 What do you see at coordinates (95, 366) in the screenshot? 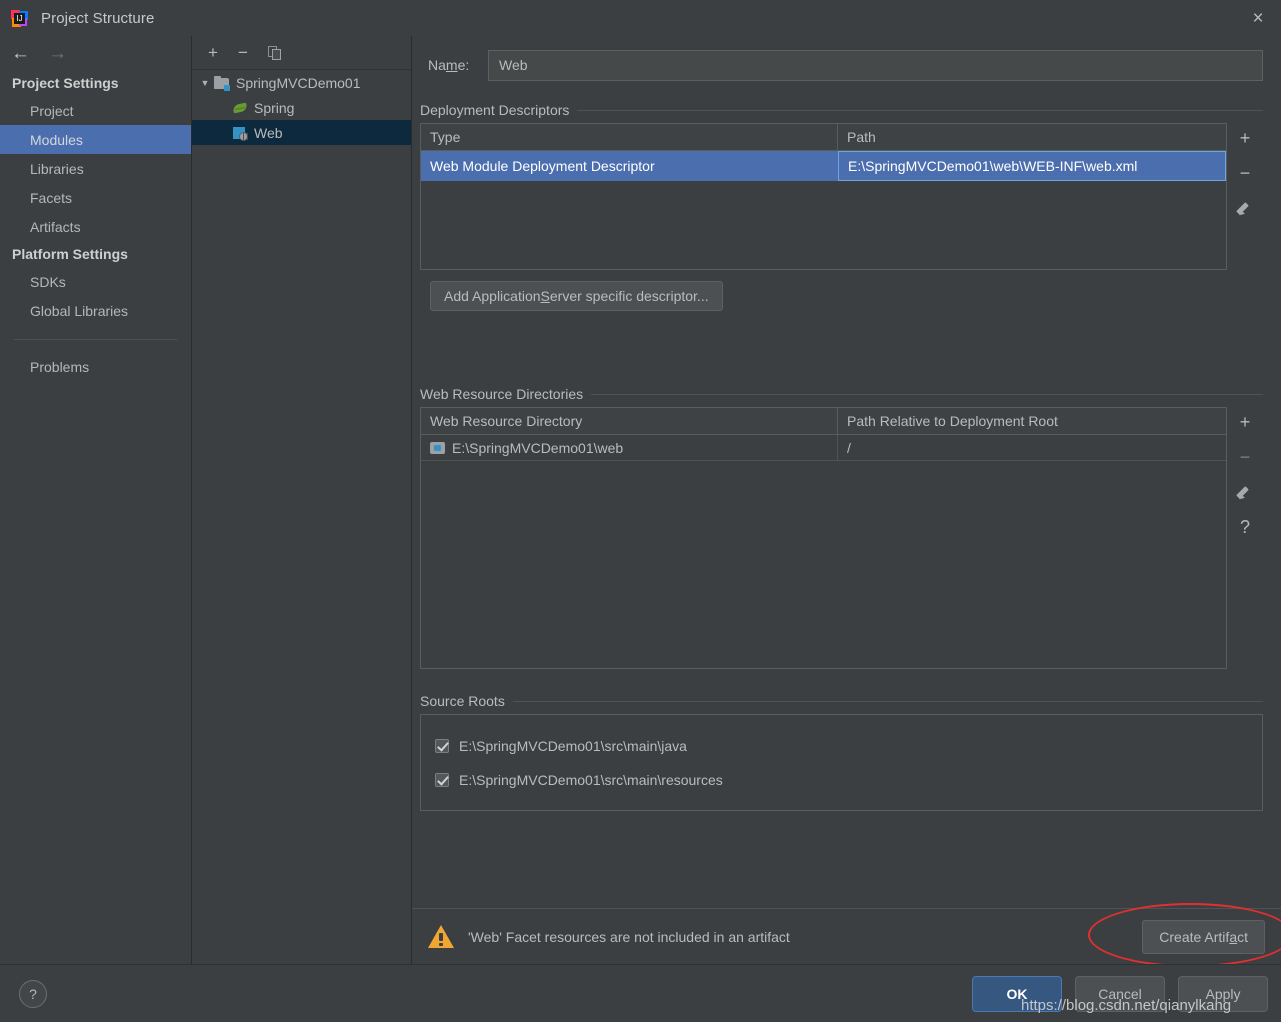
I see `sidebar-item-problems: Problems` at bounding box center [95, 366].